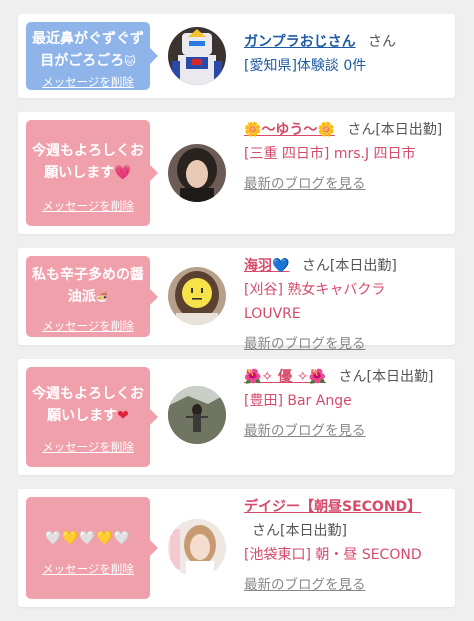 Image resolution: width=474 pixels, height=621 pixels. Describe the element at coordinates (123, 416) in the screenshot. I see `red-heart-icon: ❤` at that location.